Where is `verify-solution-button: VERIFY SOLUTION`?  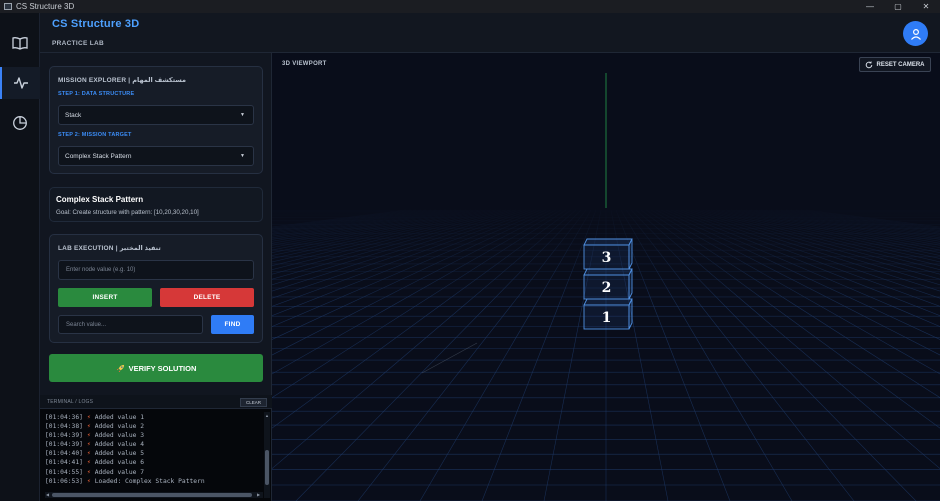
verify-solution-button: VERIFY SOLUTION is located at coordinates (156, 368).